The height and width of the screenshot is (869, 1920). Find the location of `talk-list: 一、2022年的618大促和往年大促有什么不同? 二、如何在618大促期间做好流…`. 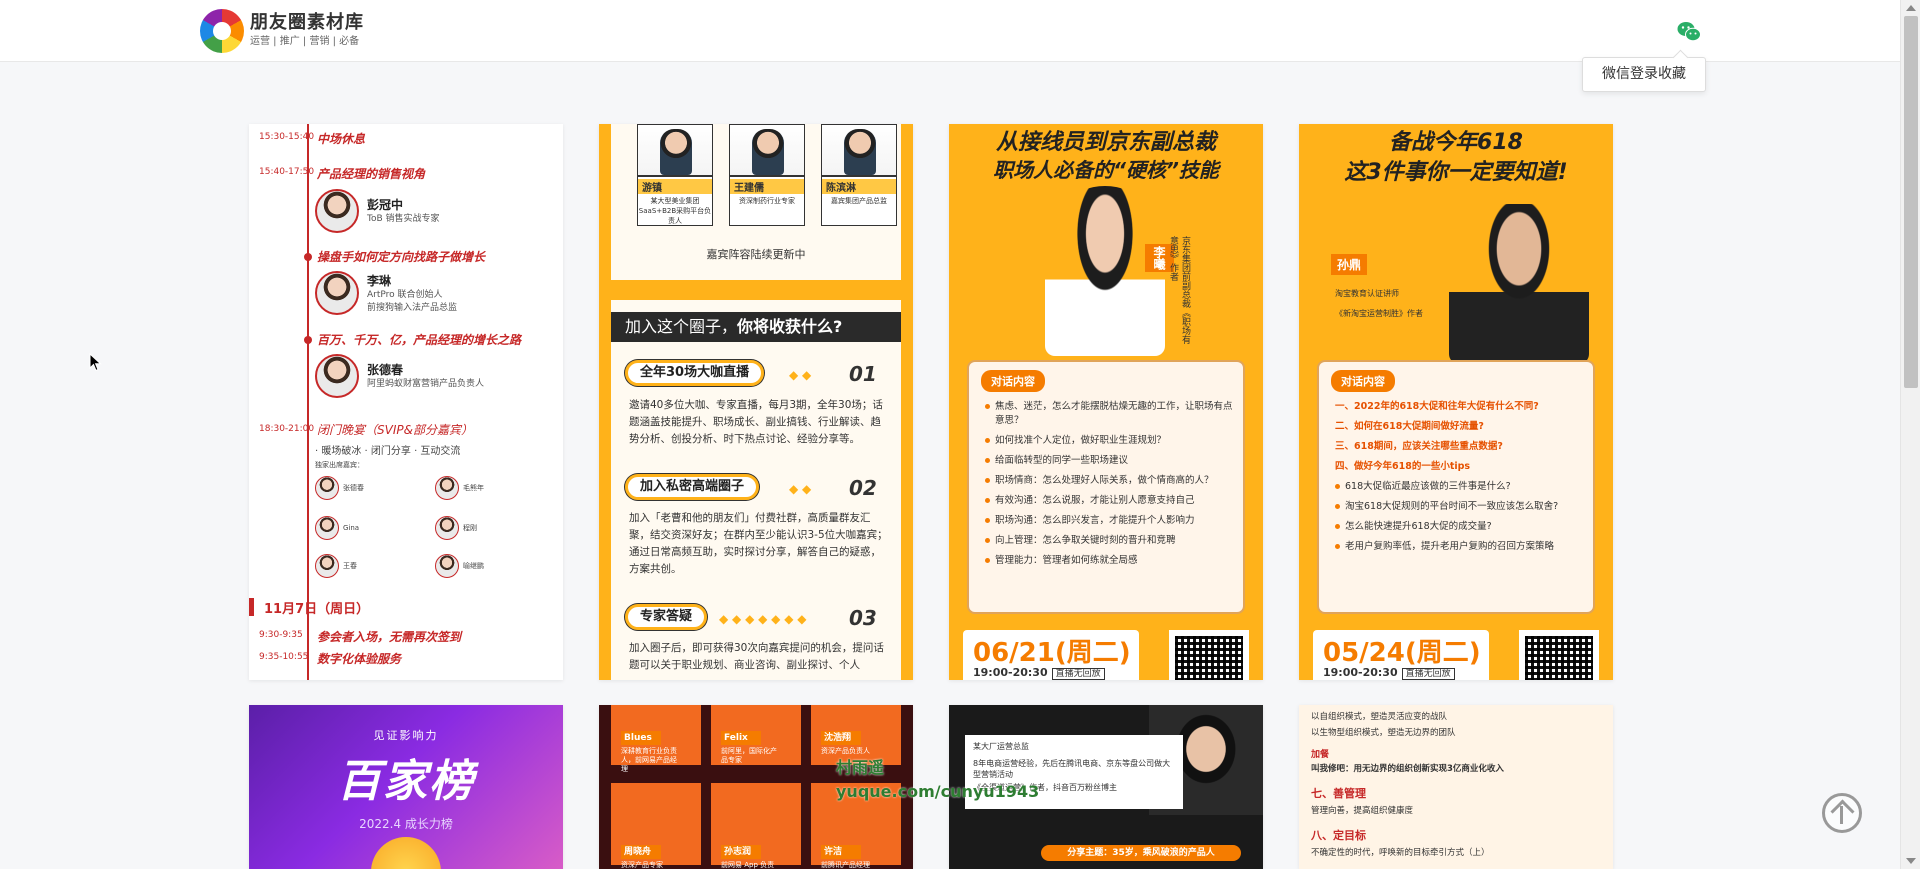

talk-list: 一、2022年的618大促和往年大促有什么不同? 二、如何在618大促期间做好流… is located at coordinates (1461, 480).